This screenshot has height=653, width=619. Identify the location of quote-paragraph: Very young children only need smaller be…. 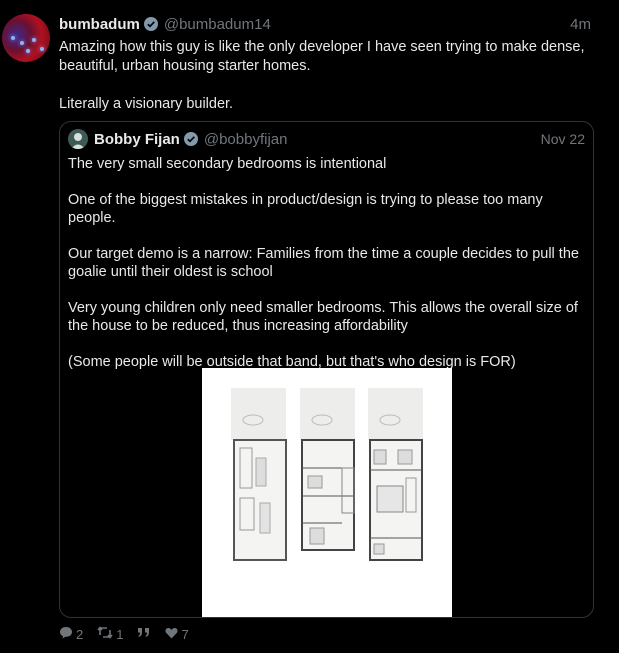
(323, 317).